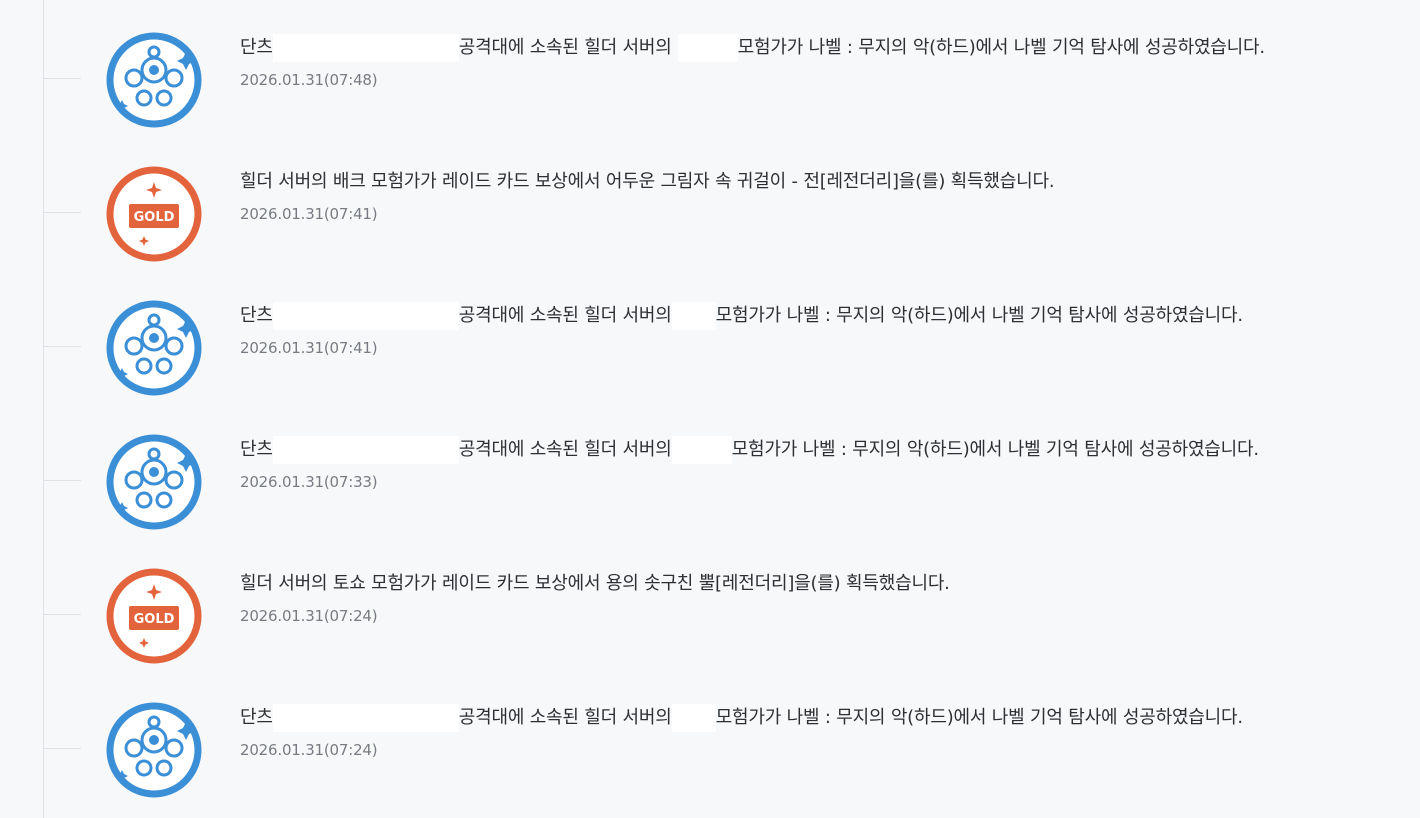 Image resolution: width=1420 pixels, height=818 pixels. What do you see at coordinates (309, 482) in the screenshot?
I see `feed-date: 2026.01.31(07:33)` at bounding box center [309, 482].